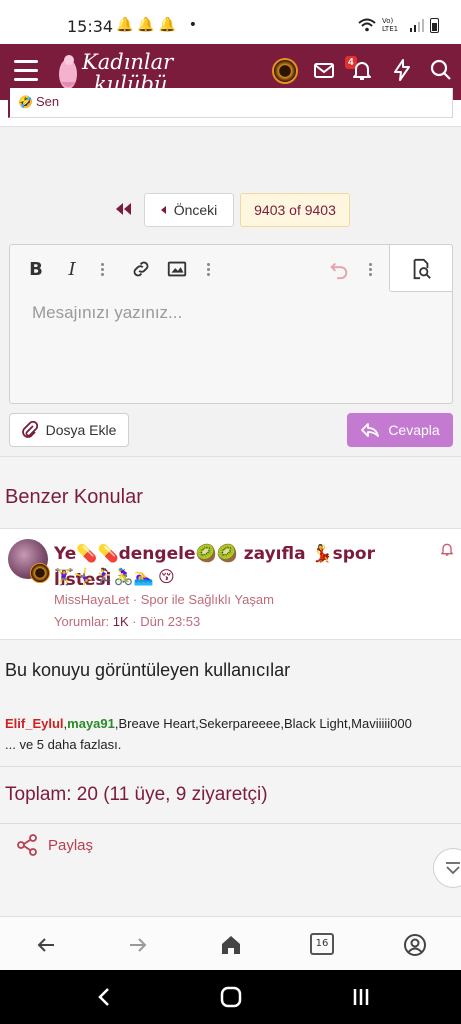 The width and height of the screenshot is (461, 1024). What do you see at coordinates (230, 103) in the screenshot?
I see `previous-post-snippet: 🤣 Sen` at bounding box center [230, 103].